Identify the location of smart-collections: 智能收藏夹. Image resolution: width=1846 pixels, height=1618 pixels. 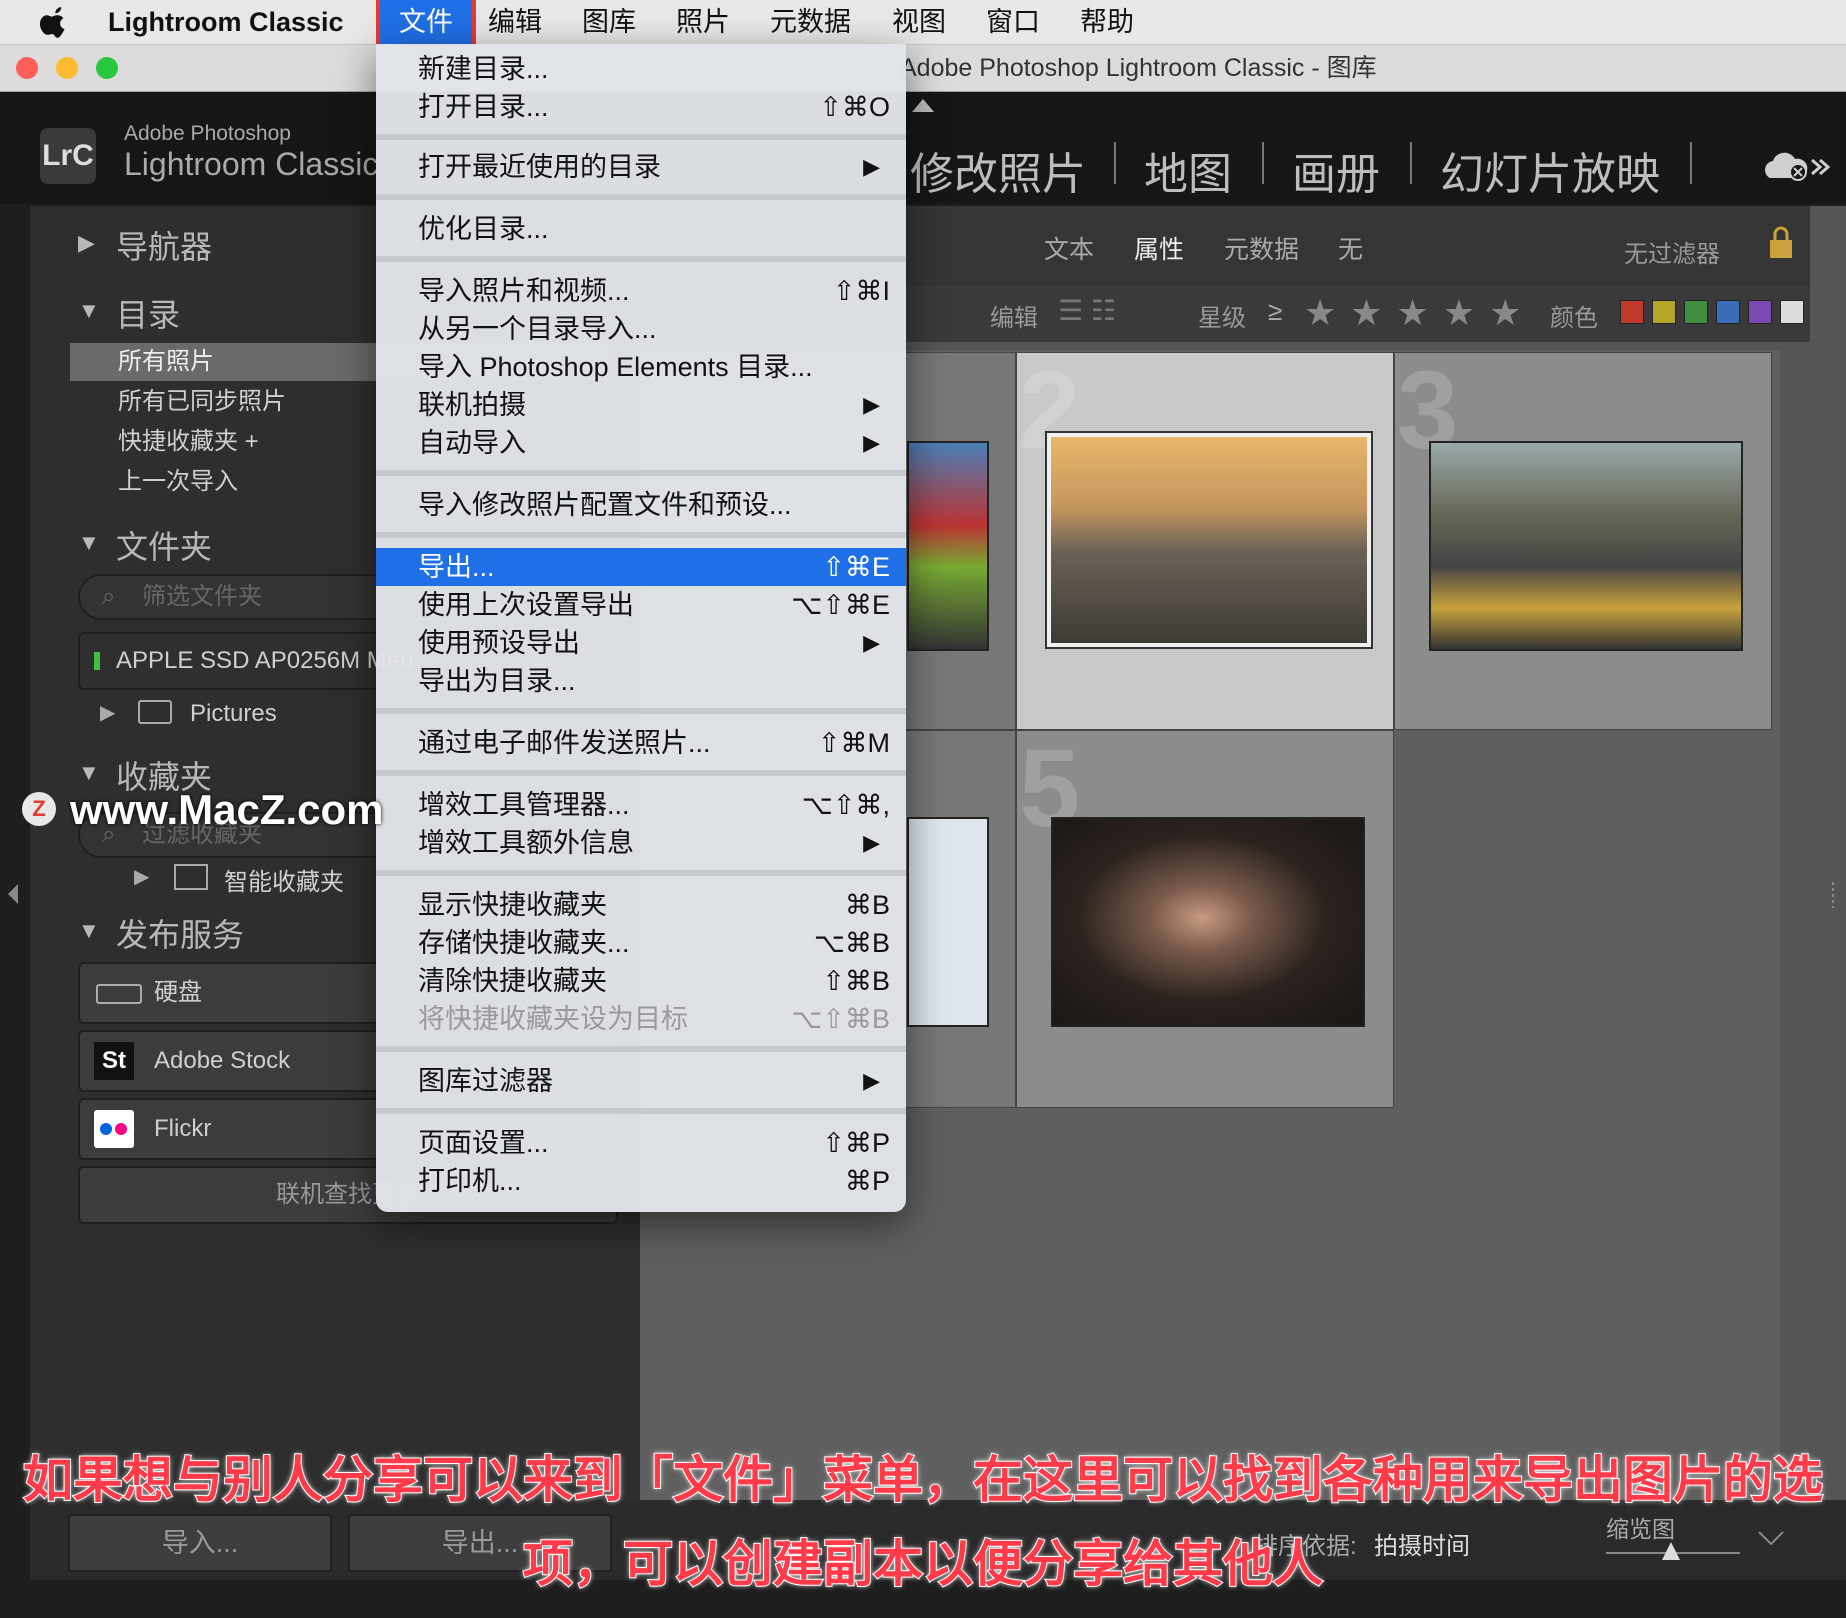
(284, 879).